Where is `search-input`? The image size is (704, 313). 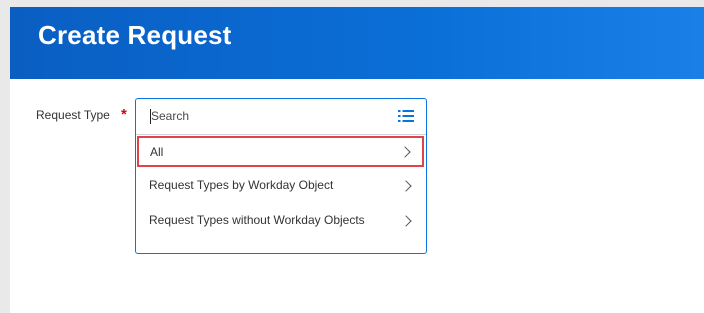 search-input is located at coordinates (265, 116).